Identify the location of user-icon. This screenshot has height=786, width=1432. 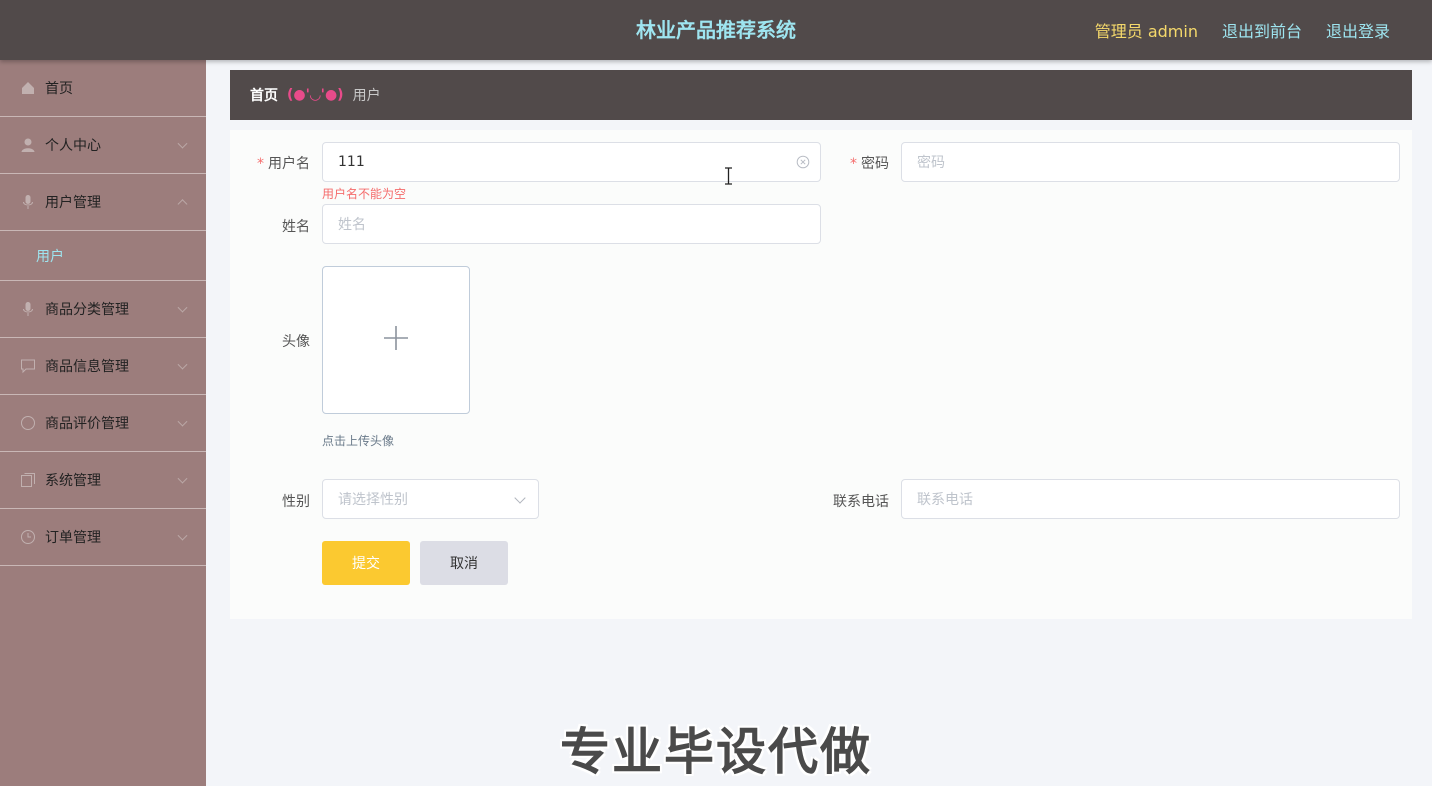
(28, 145).